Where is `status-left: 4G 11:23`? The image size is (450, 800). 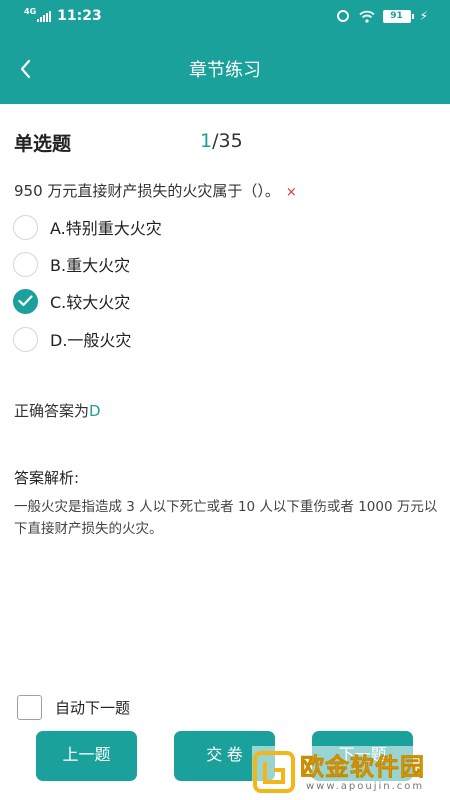 status-left: 4G 11:23 is located at coordinates (63, 16).